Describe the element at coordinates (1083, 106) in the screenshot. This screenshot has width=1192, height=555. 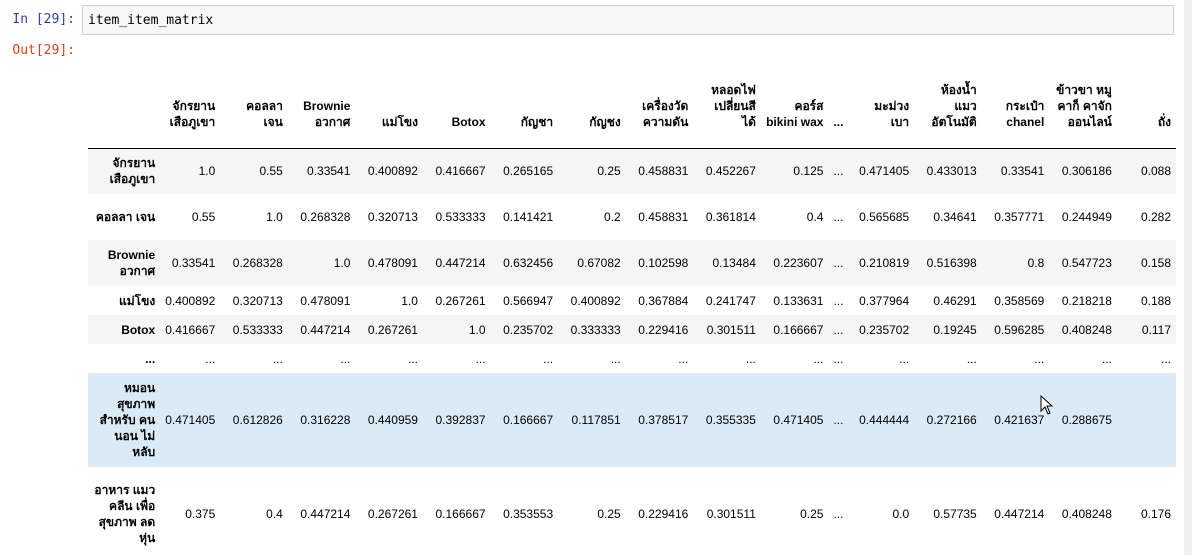
I see `column-header: ข้าวขา หมูคาก็ คาจัก ออนไลน์` at that location.